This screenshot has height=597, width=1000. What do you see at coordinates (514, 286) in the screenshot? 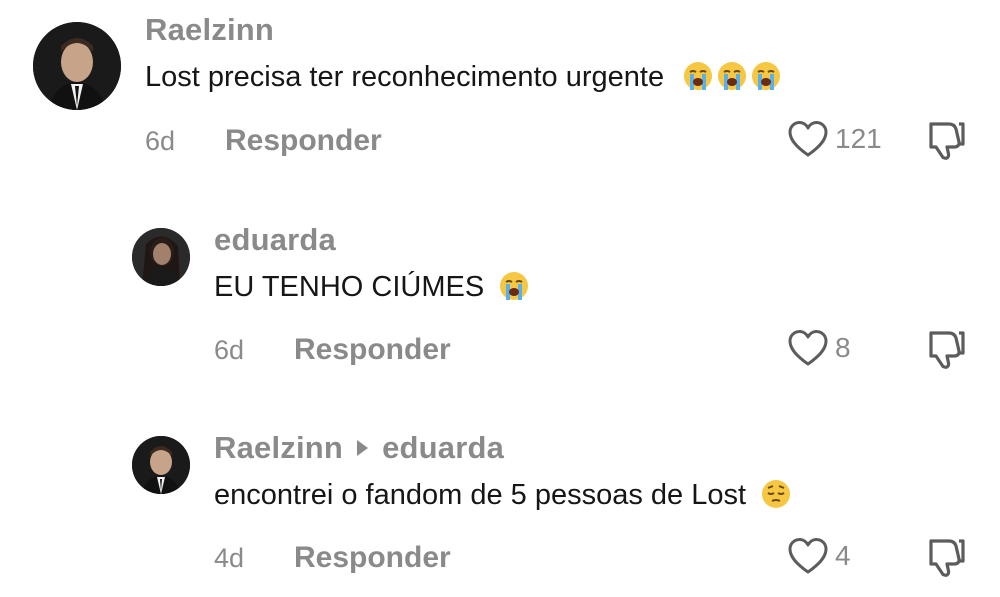
I see `loudly-crying-face-icon` at bounding box center [514, 286].